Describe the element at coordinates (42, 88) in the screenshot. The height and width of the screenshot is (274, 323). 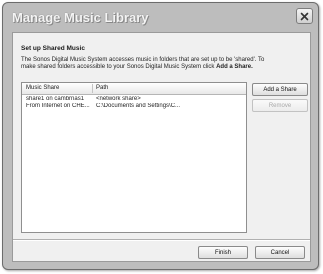
I see `column-header-music-share: Music Share` at that location.